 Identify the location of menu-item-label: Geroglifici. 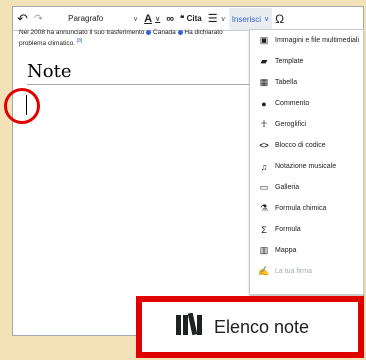
(291, 124).